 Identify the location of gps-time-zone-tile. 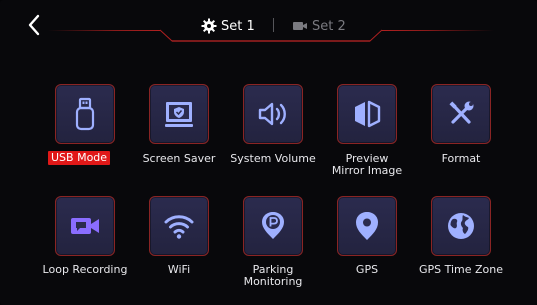
(461, 226).